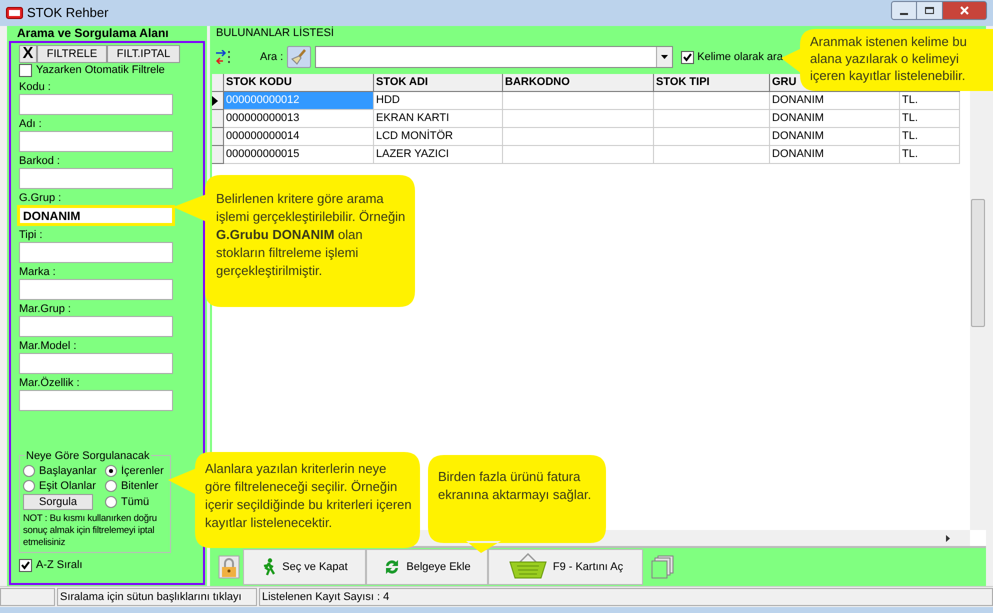 The image size is (993, 613). What do you see at coordinates (67, 471) in the screenshot?
I see `radio-label: Başlayanlar` at bounding box center [67, 471].